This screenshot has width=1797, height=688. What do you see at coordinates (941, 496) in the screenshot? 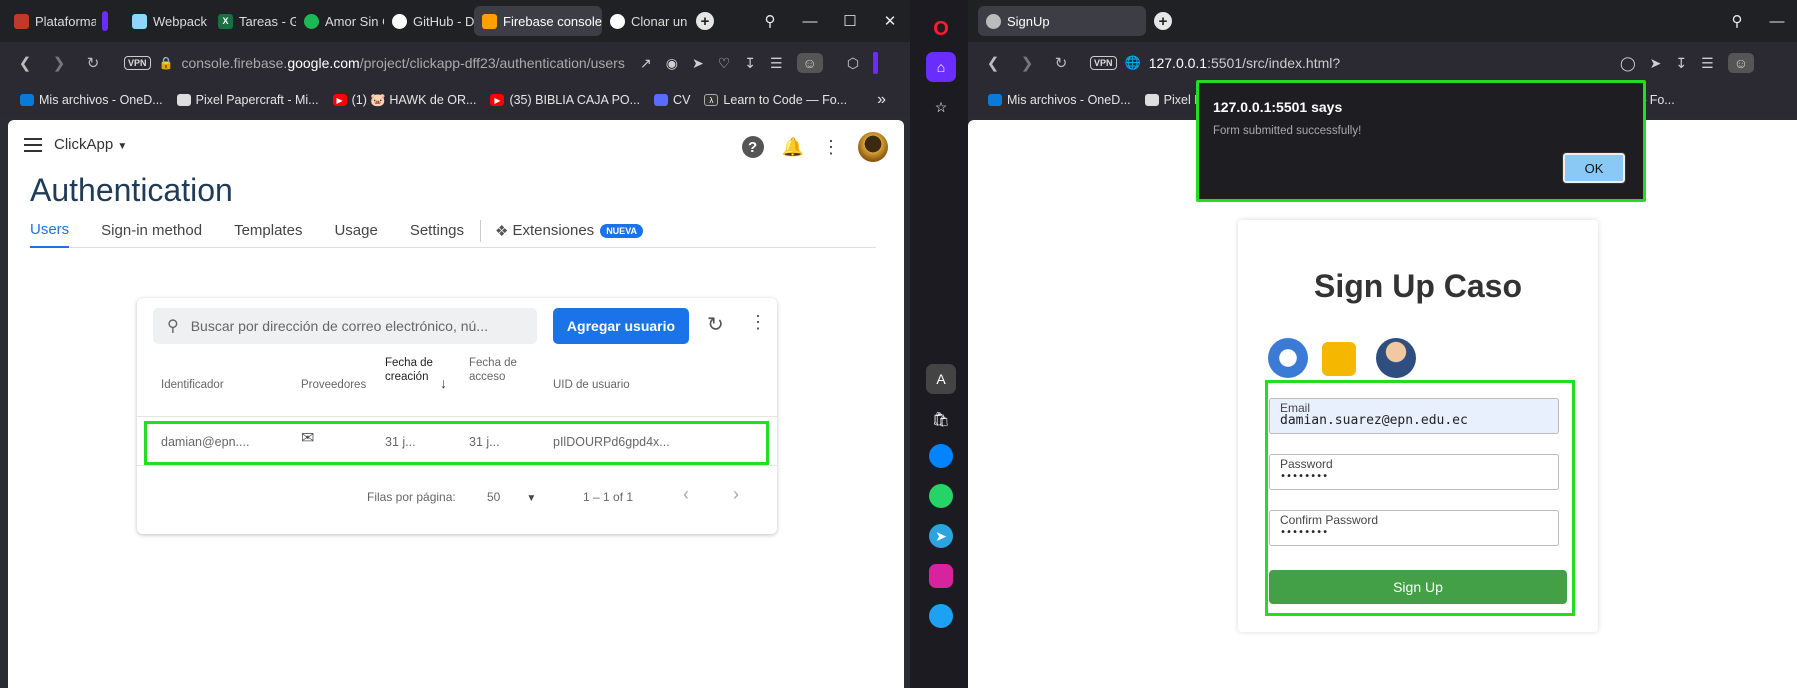
I see `whatsapp-icon` at bounding box center [941, 496].